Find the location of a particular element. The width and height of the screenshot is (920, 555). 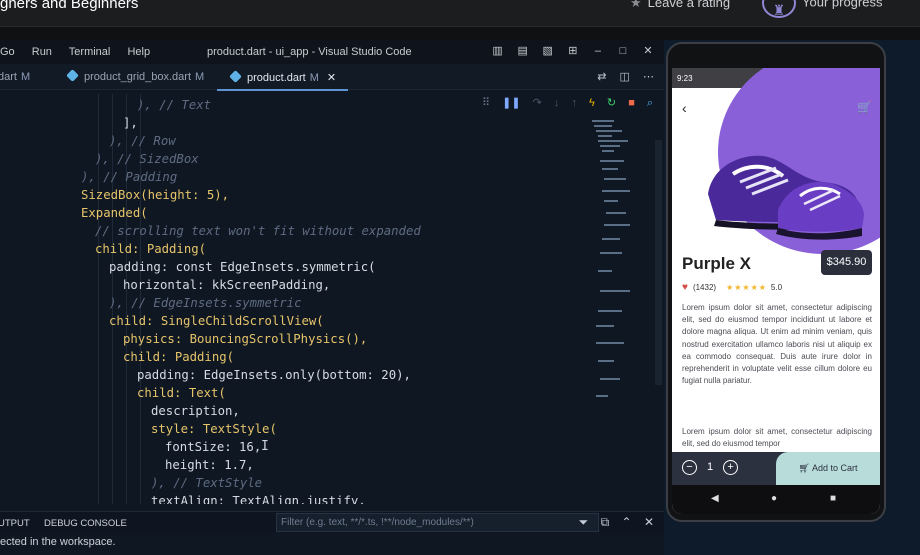

text-cursor-icon: I is located at coordinates (265, 446).